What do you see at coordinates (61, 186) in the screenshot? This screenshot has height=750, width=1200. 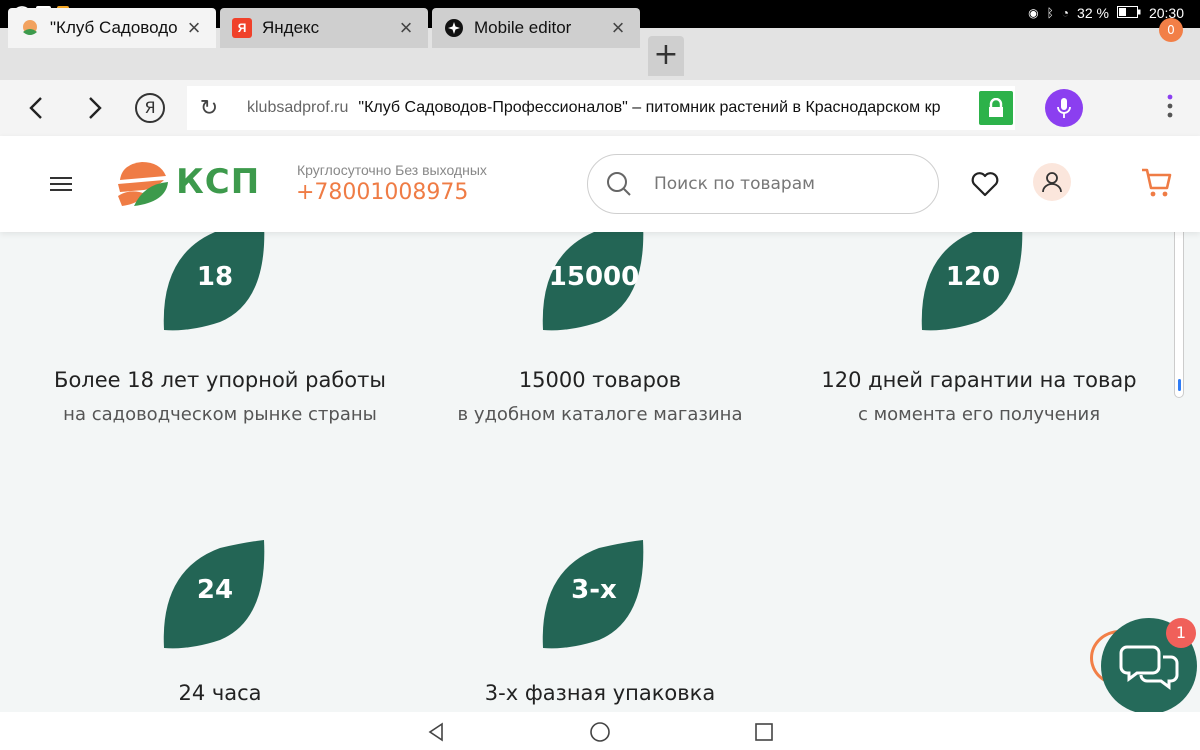 I see `hamburger-menu-icon` at bounding box center [61, 186].